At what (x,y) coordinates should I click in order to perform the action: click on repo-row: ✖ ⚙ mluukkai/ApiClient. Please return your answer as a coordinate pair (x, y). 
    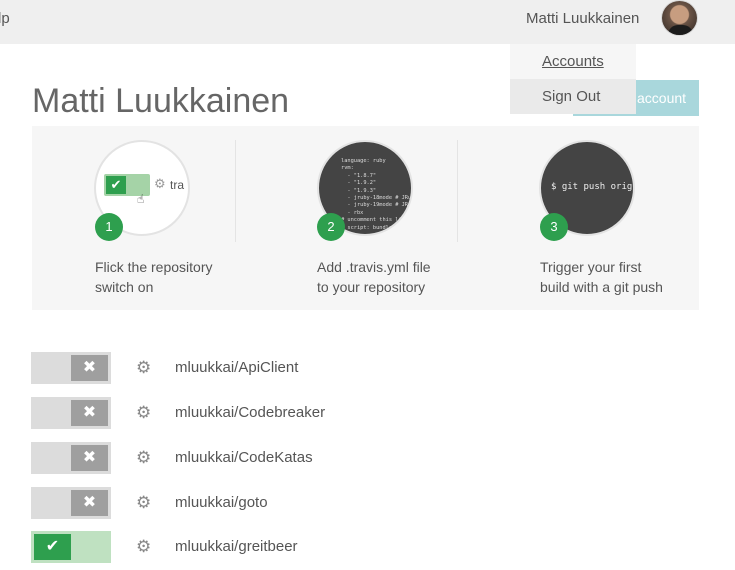
    Looking at the image, I should click on (231, 368).